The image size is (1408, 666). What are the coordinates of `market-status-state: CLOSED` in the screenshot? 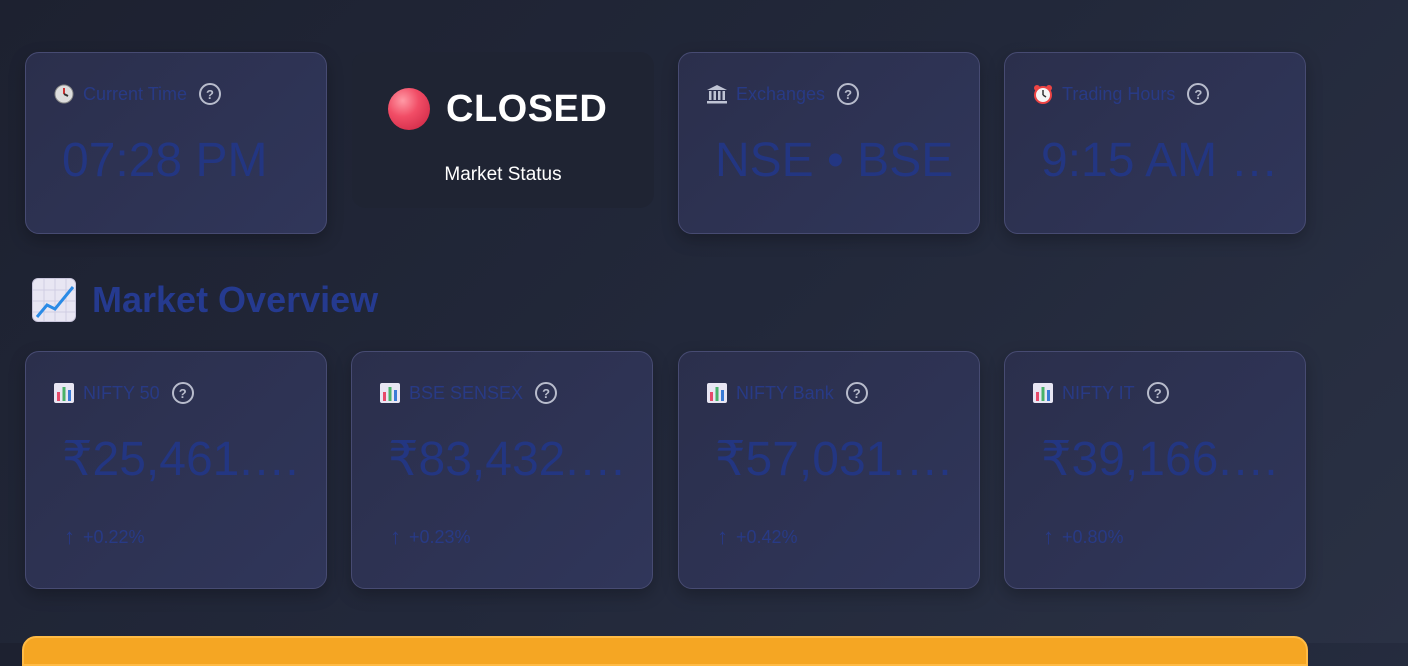 It's located at (527, 109).